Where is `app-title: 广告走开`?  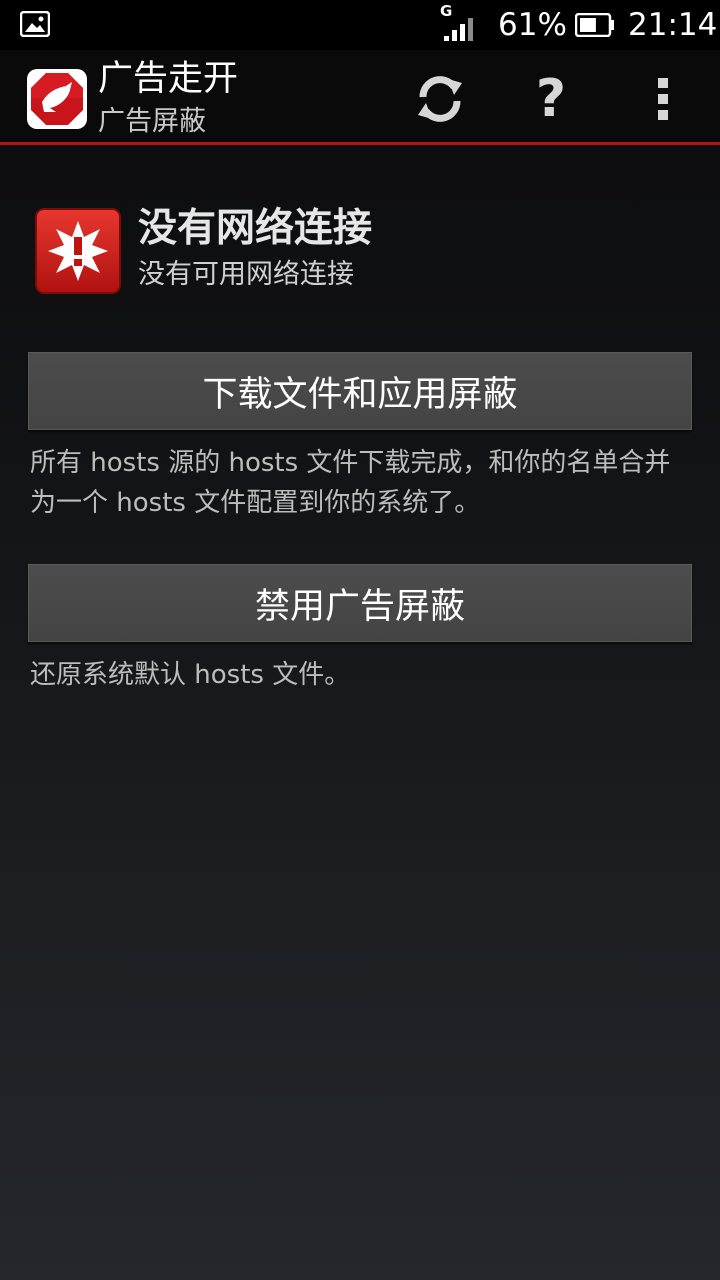 app-title: 广告走开 is located at coordinates (168, 79).